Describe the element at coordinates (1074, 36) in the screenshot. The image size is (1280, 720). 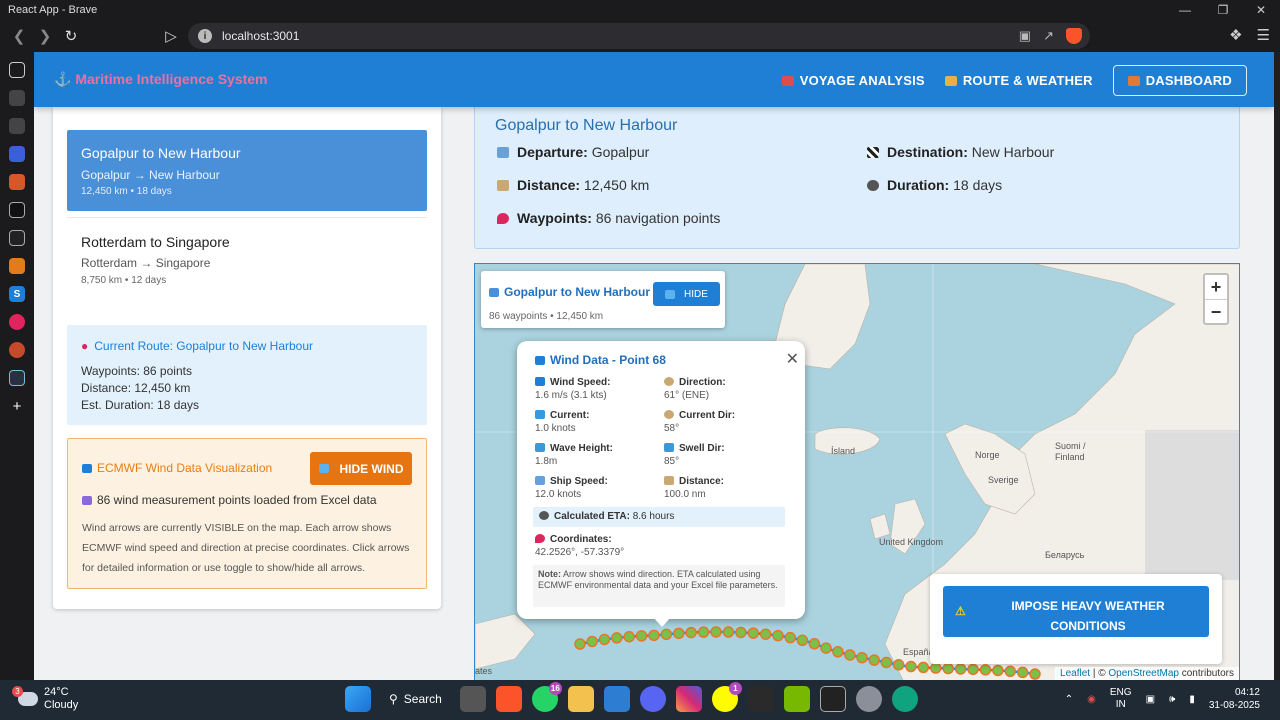
I see `brave-shield-icon` at that location.